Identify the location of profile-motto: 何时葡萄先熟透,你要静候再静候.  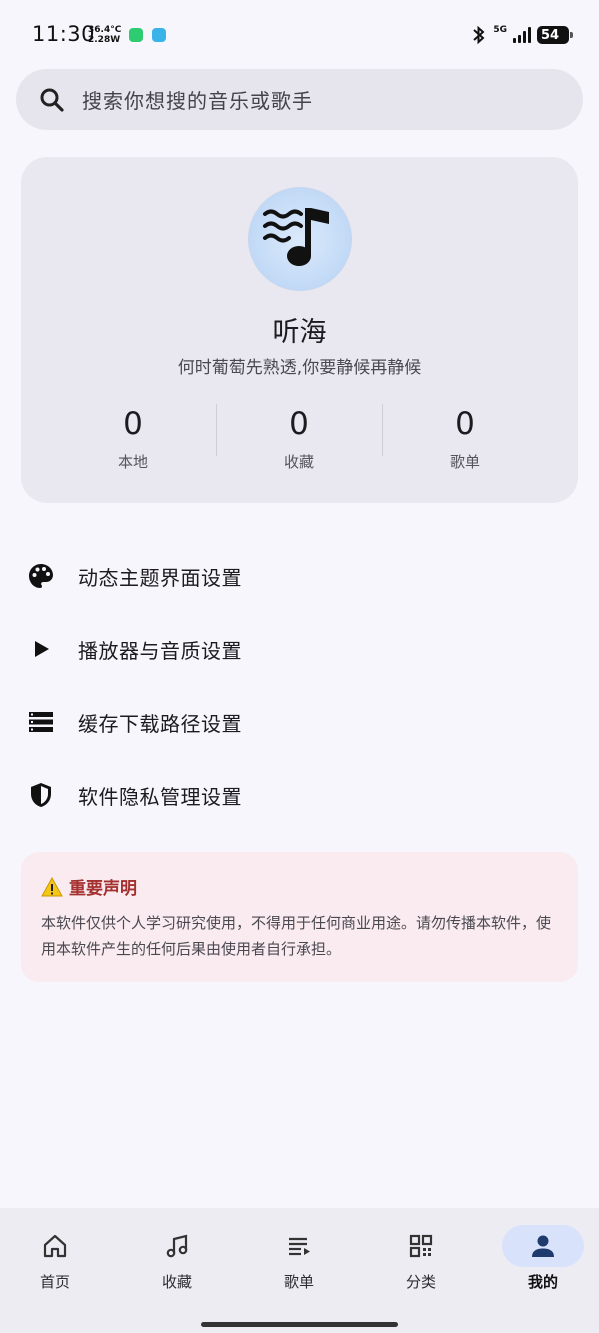
(299, 368).